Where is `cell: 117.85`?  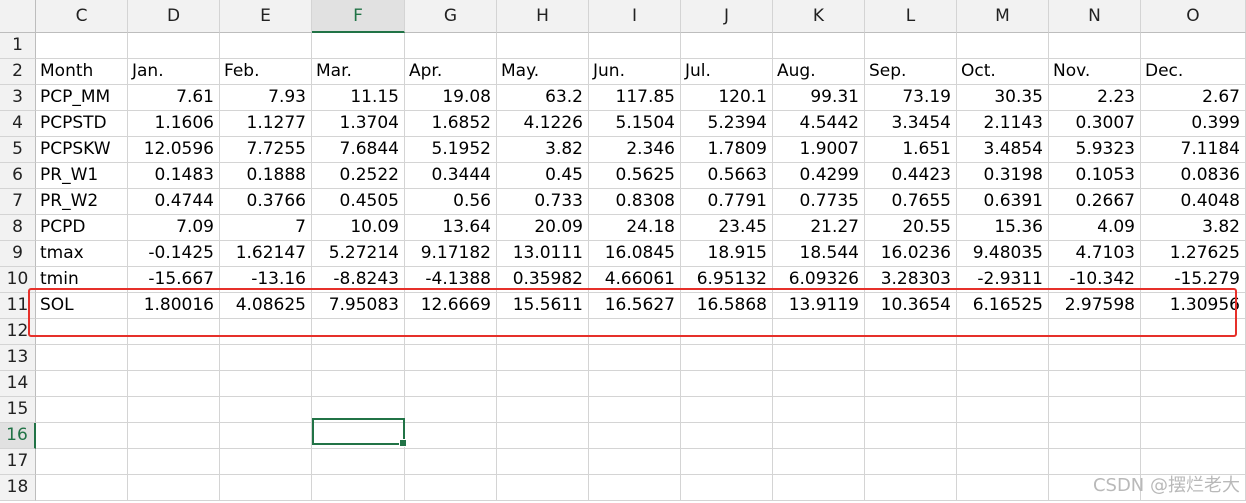 cell: 117.85 is located at coordinates (635, 98).